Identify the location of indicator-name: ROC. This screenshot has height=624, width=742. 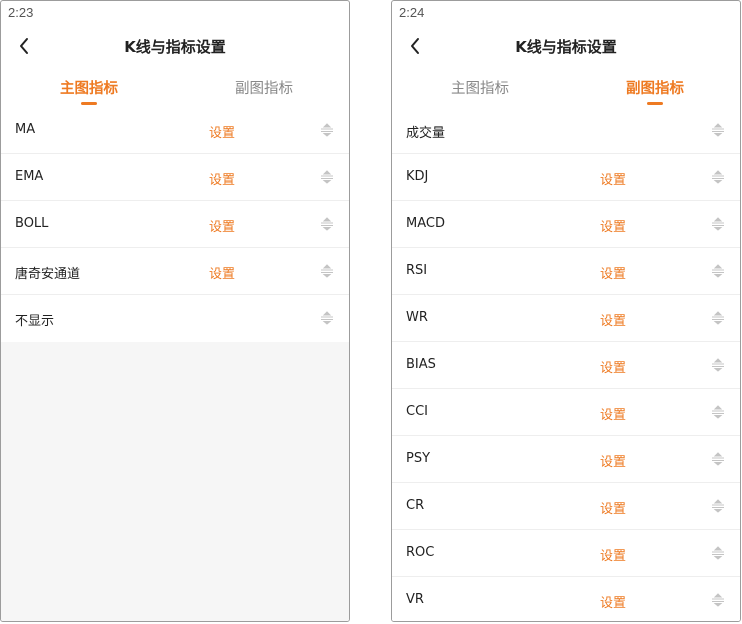
(420, 552).